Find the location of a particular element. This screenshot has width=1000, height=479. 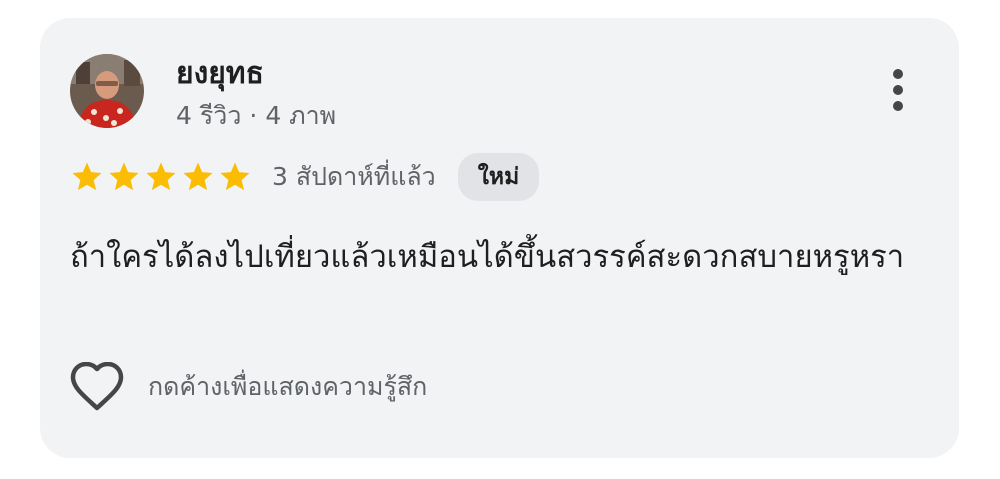

rating-row: 3 สัปดาห์ที่แล้ว ใหม่ is located at coordinates (305, 177).